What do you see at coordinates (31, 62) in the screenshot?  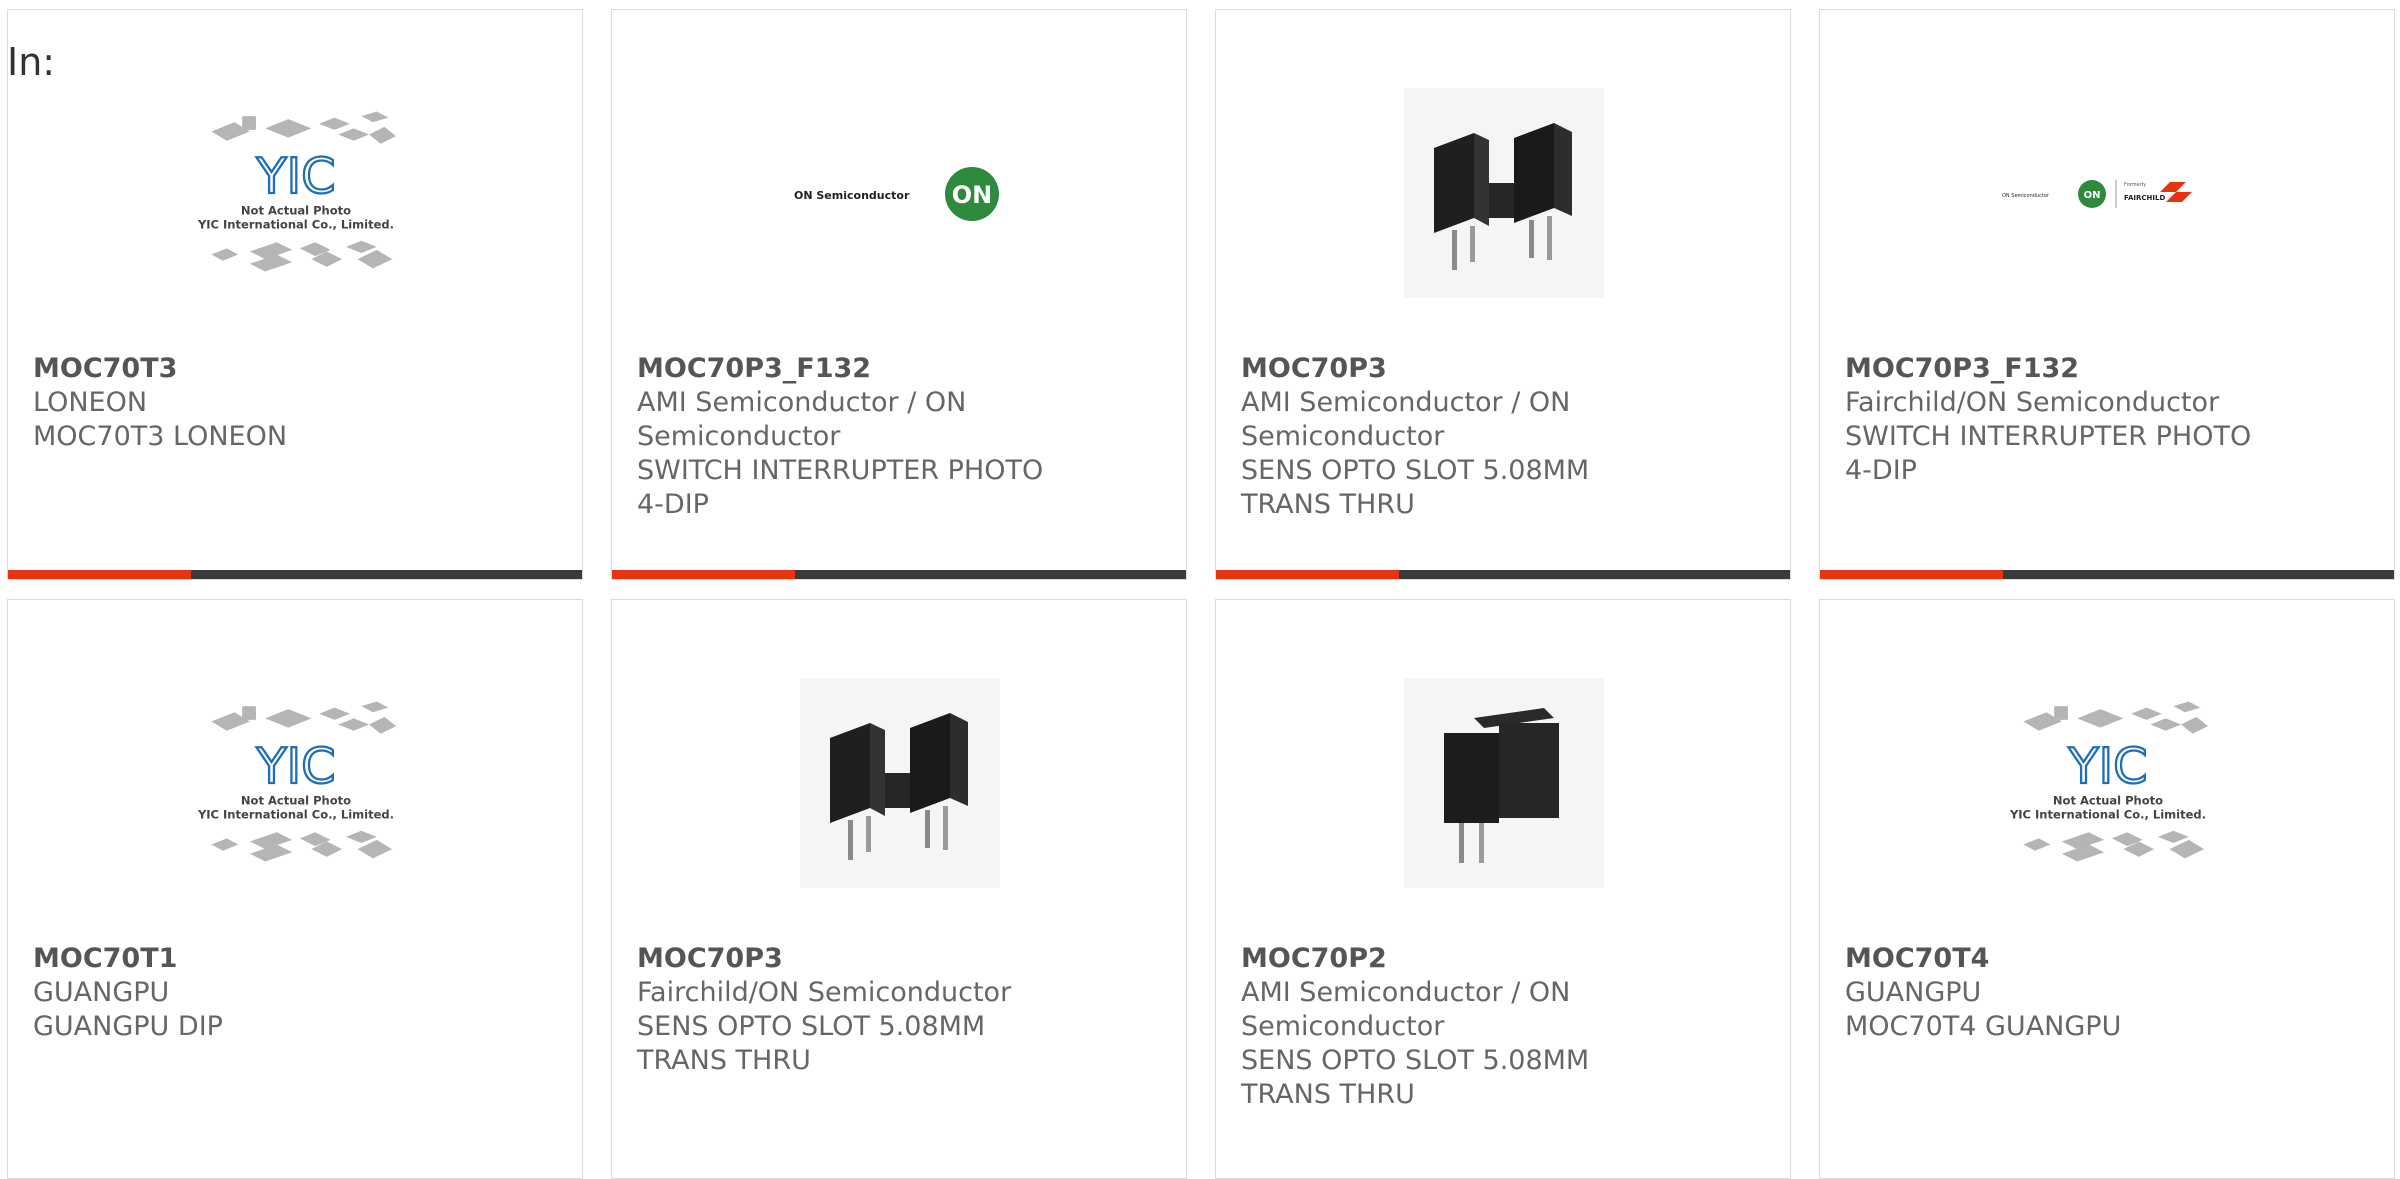 I see `filter-label: In:` at bounding box center [31, 62].